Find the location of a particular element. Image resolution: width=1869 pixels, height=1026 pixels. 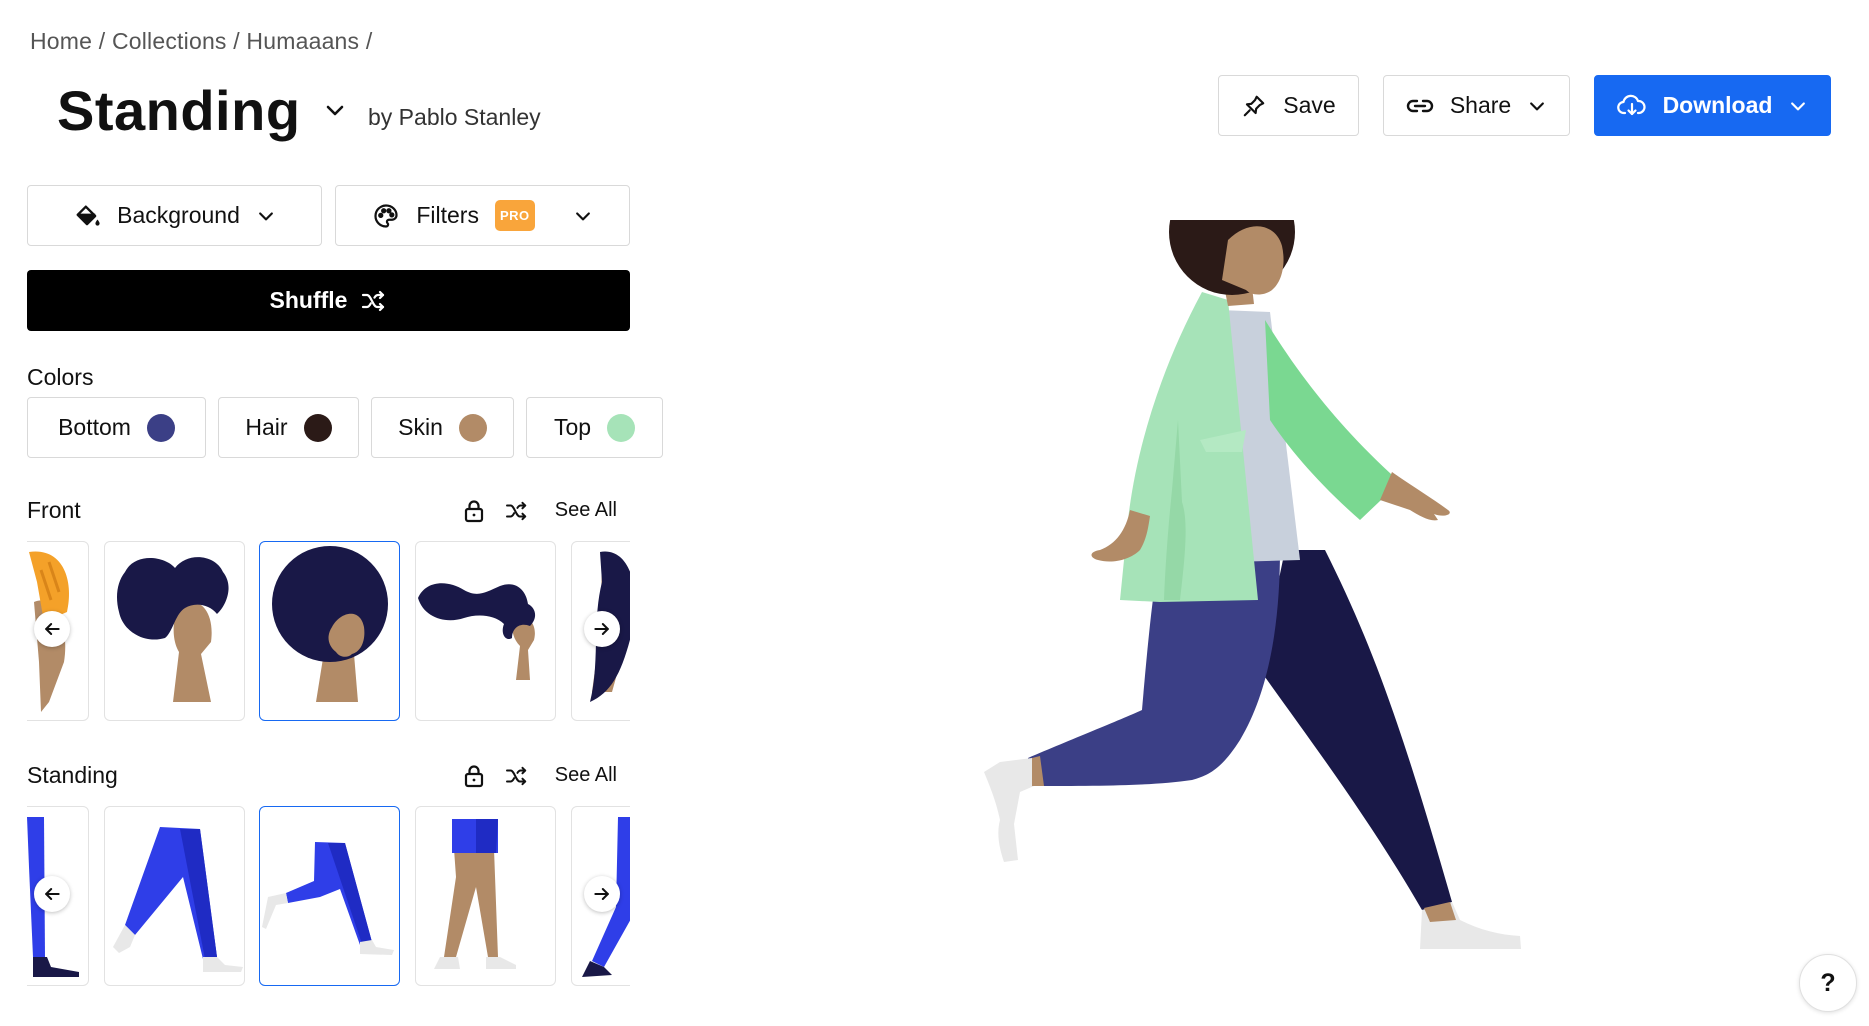

color-chip-label: Top is located at coordinates (572, 427).